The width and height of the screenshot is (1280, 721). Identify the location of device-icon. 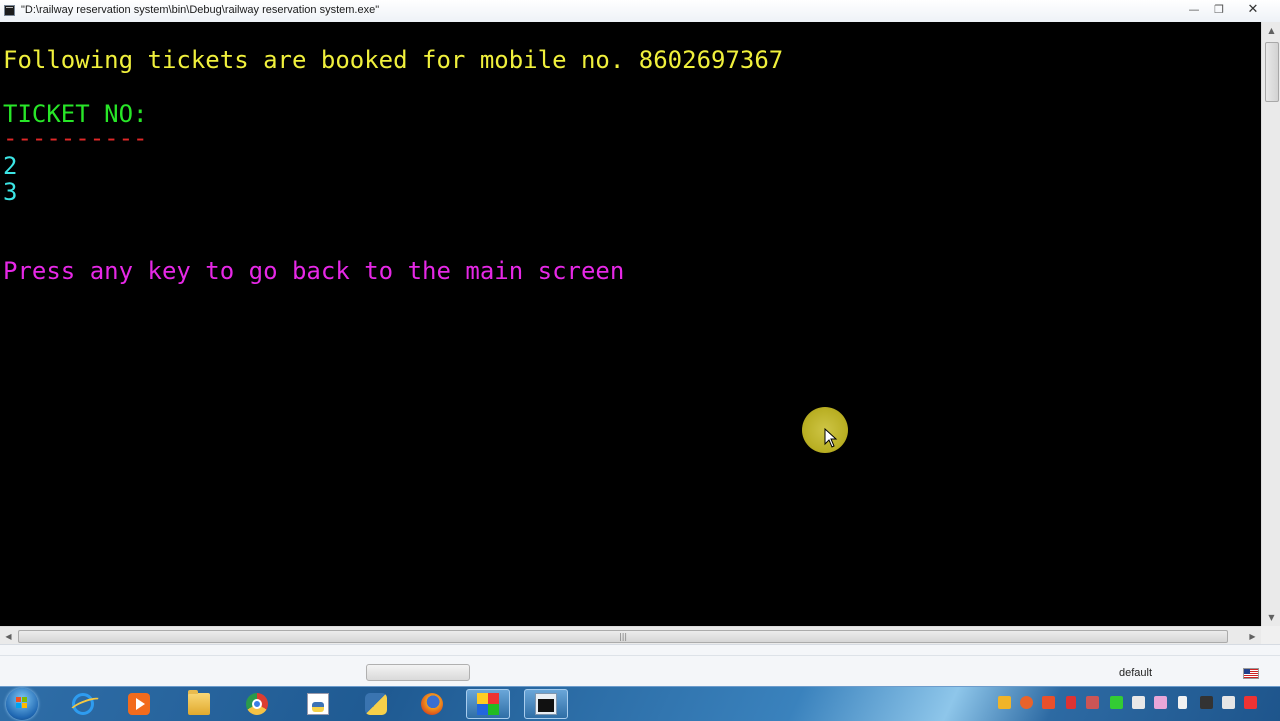
(1182, 702).